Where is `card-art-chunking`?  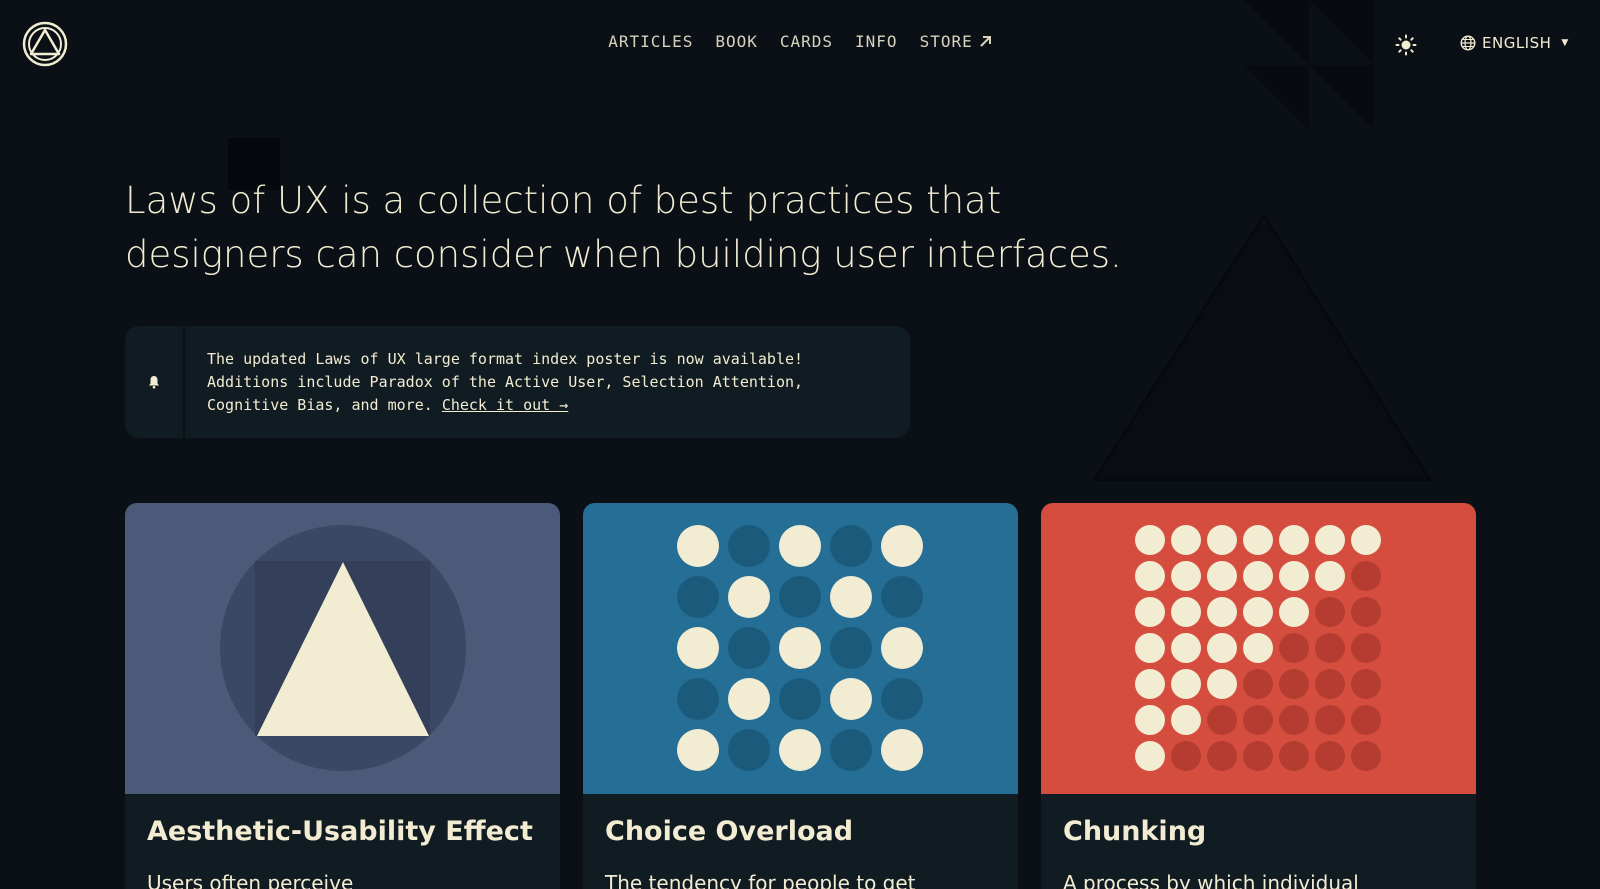
card-art-chunking is located at coordinates (1258, 648).